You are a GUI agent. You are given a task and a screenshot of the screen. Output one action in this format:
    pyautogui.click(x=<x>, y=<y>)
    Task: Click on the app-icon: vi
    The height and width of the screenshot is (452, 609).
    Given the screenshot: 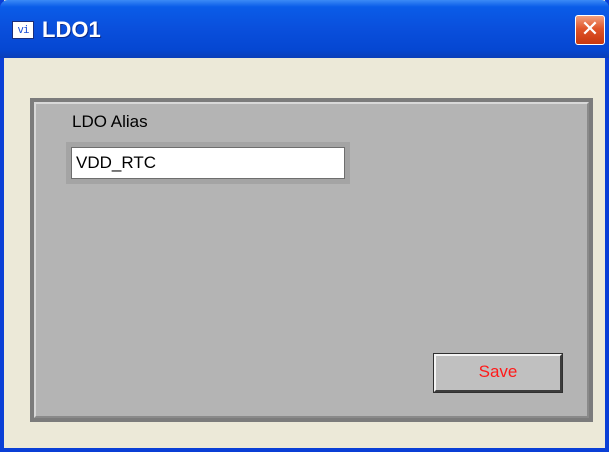 What is the action you would take?
    pyautogui.click(x=23, y=30)
    